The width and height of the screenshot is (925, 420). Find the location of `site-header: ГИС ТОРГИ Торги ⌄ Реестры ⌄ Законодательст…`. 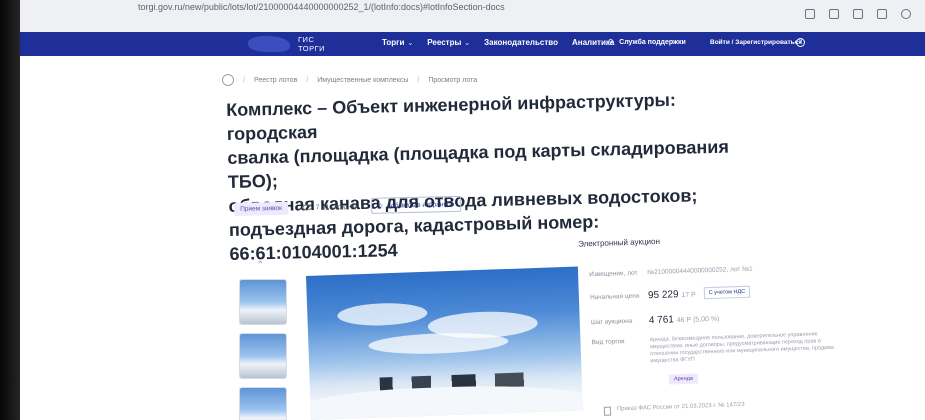

site-header: ГИС ТОРГИ Торги ⌄ Реестры ⌄ Законодательст… is located at coordinates (472, 44).